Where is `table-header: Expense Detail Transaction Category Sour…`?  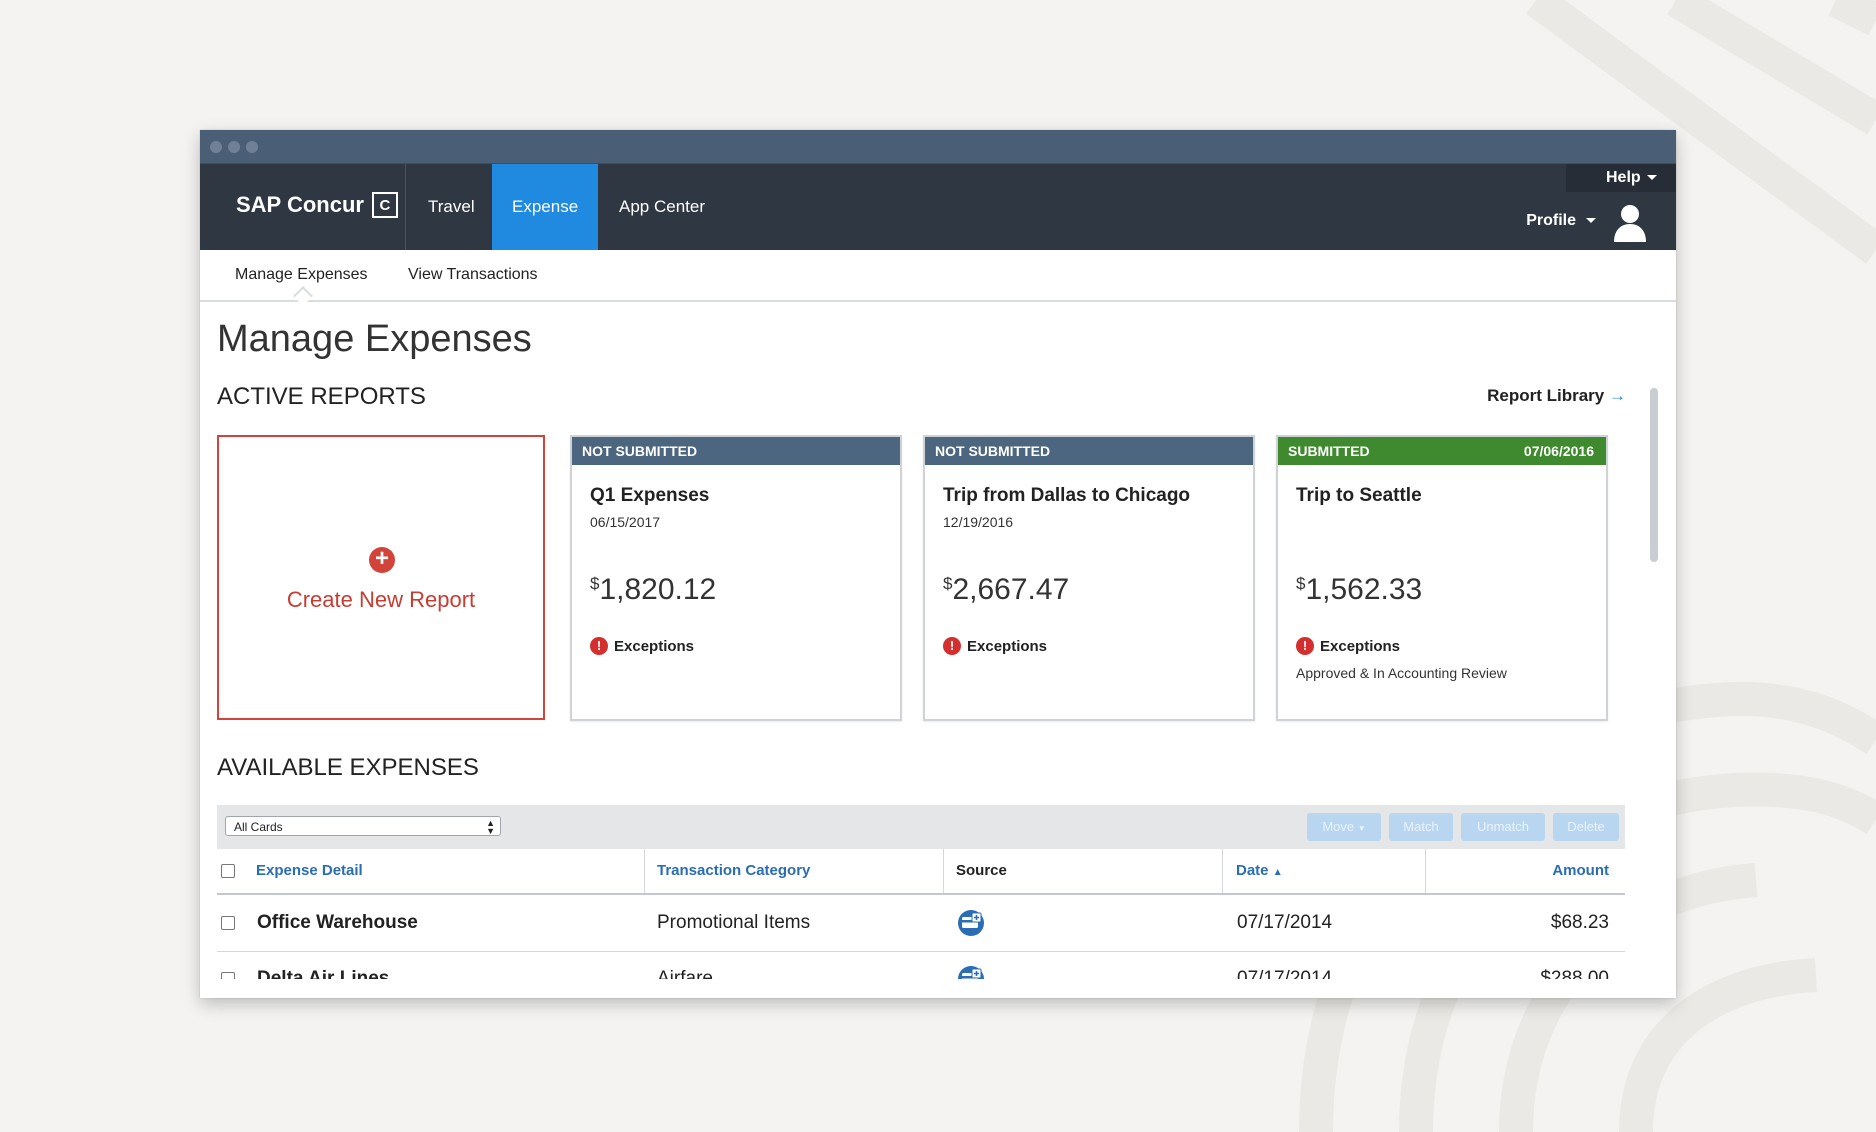 table-header: Expense Detail Transaction Category Sour… is located at coordinates (921, 872).